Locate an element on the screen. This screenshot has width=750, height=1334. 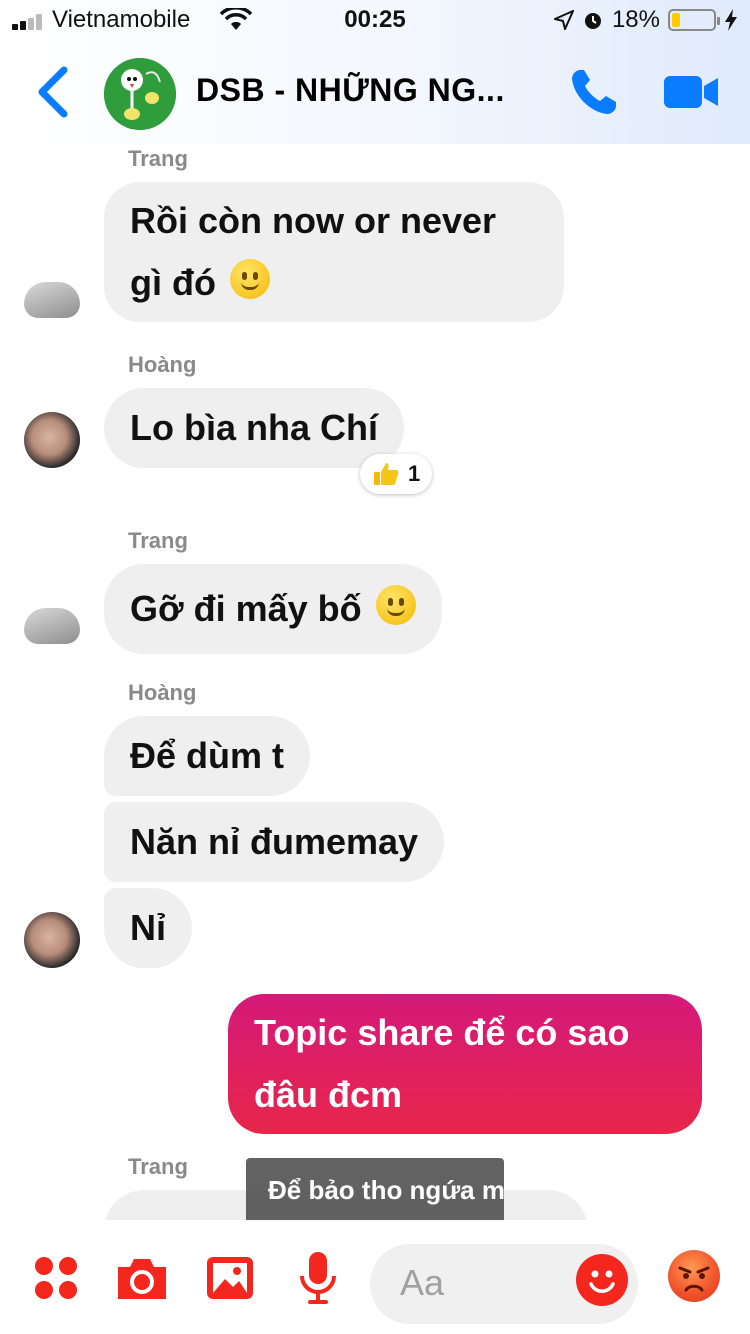
message-bubble: Để dùm t is located at coordinates (207, 756).